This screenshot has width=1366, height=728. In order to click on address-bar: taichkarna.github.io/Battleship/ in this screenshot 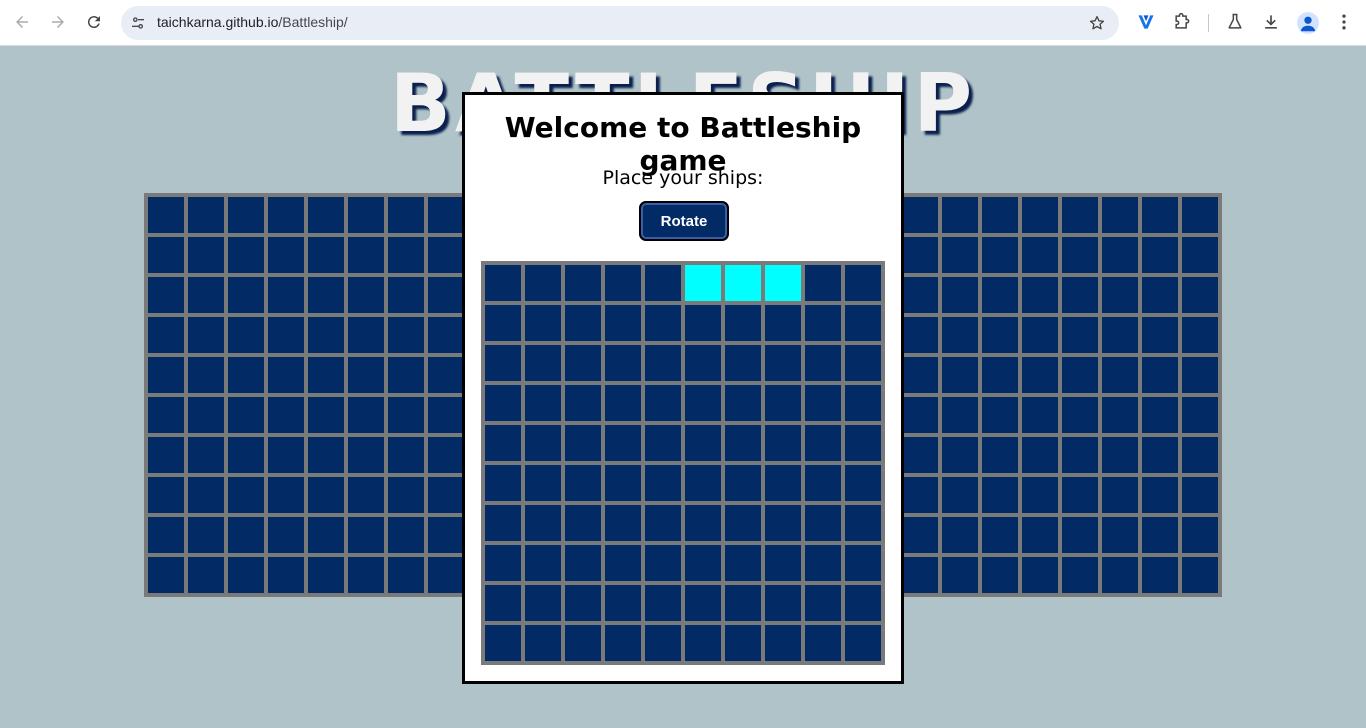, I will do `click(620, 23)`.